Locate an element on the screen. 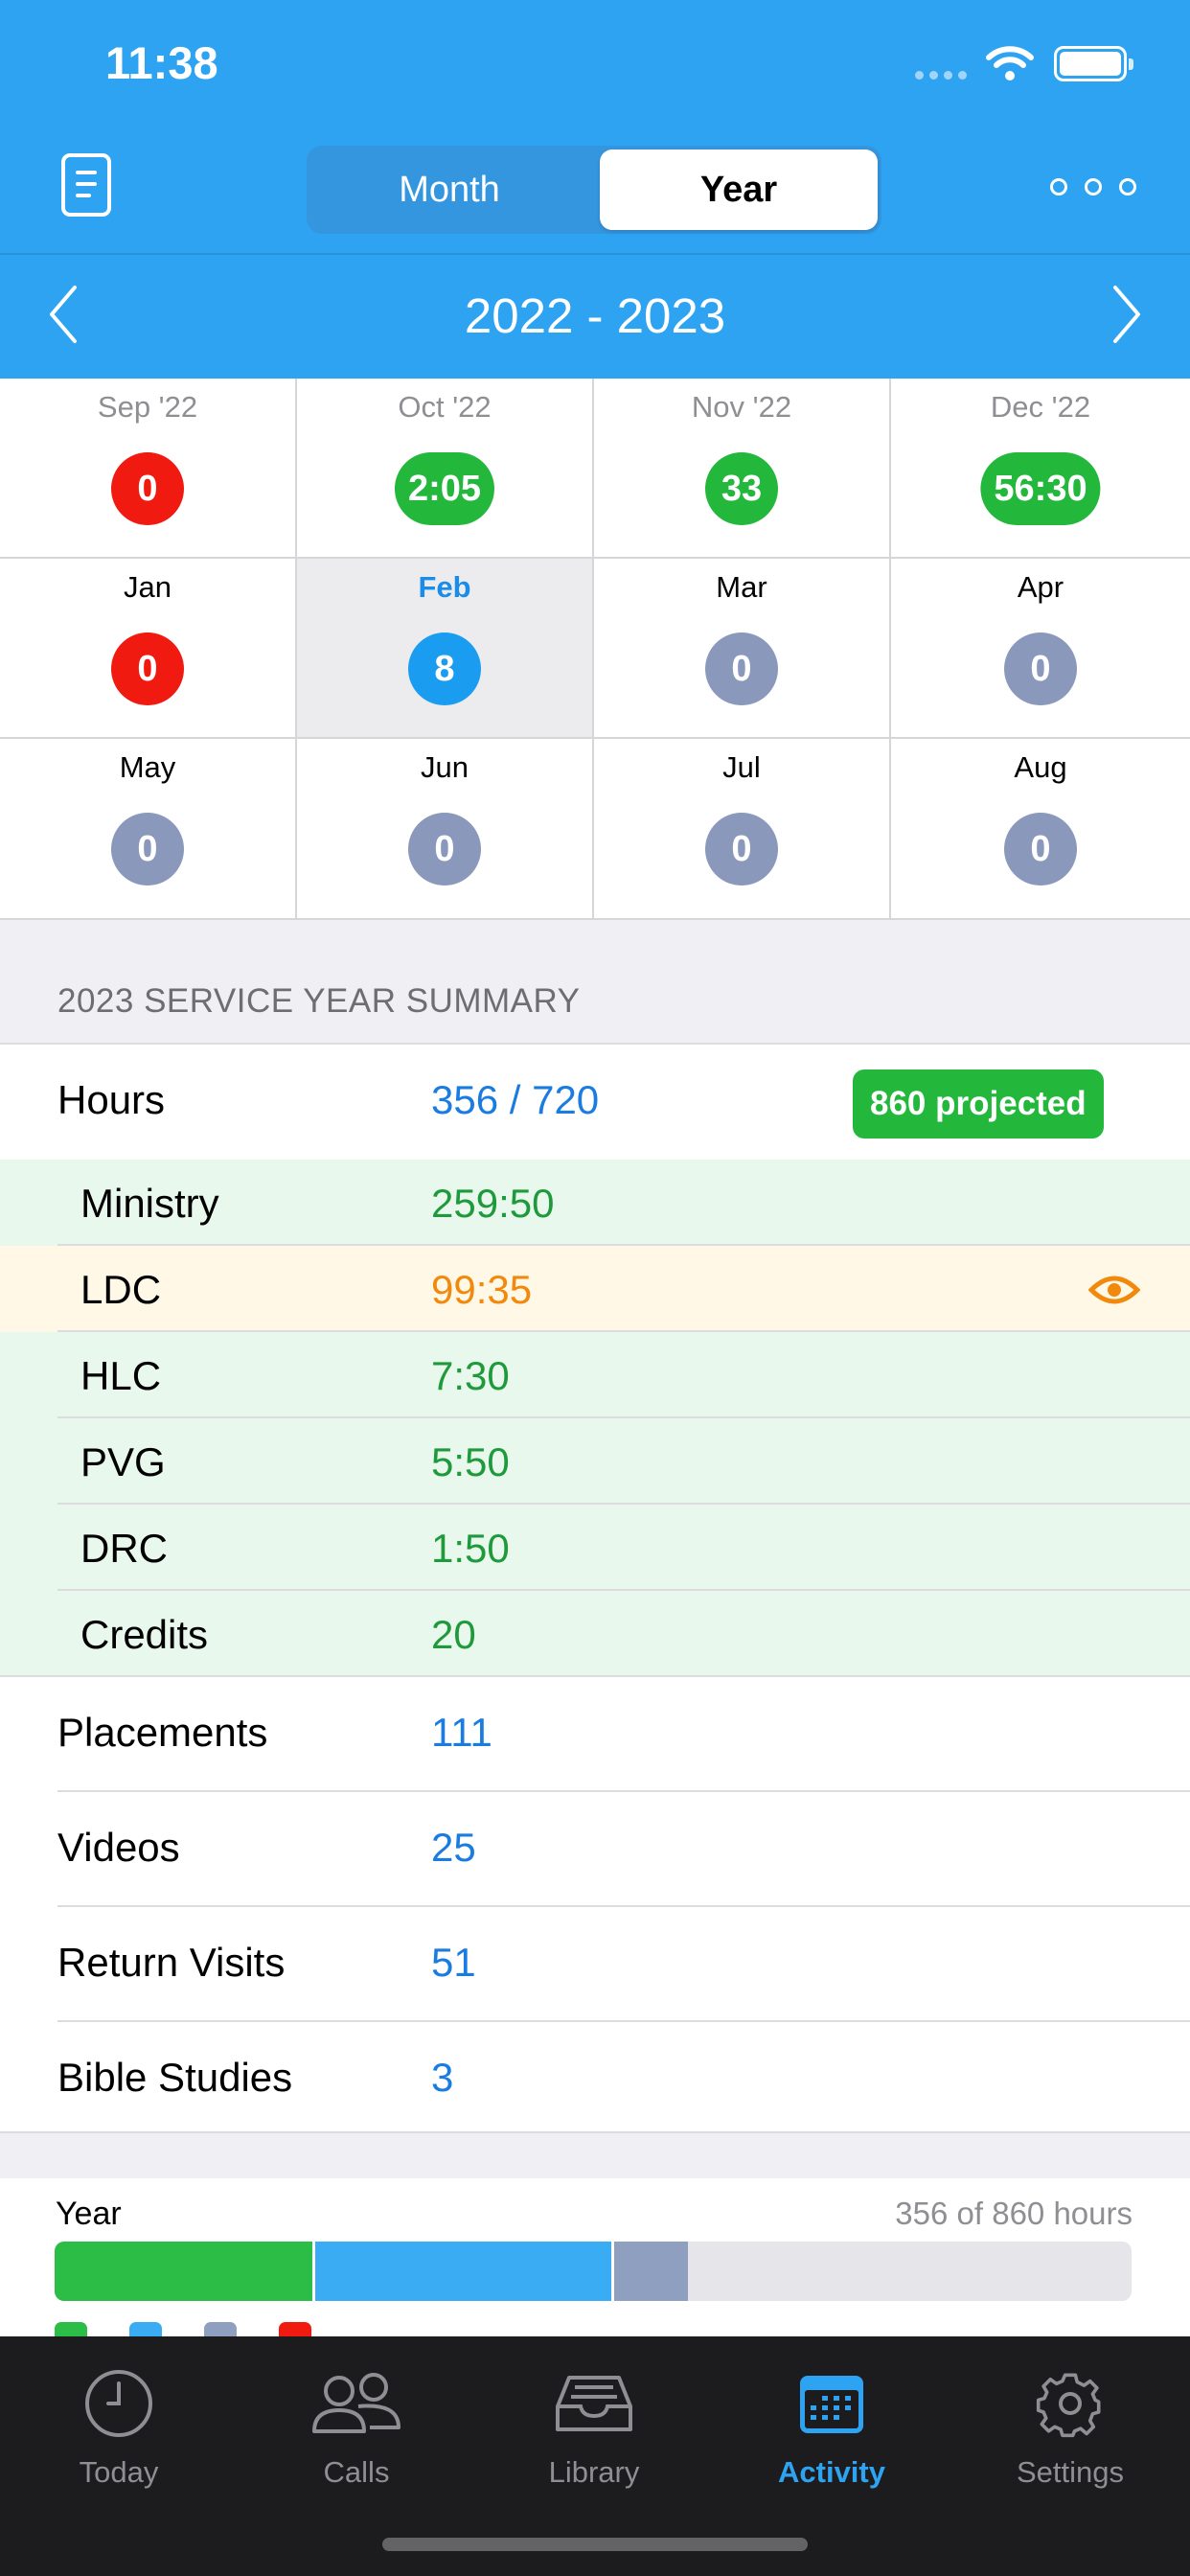 The width and height of the screenshot is (1190, 2576). month-hours-badge: 8 is located at coordinates (445, 668).